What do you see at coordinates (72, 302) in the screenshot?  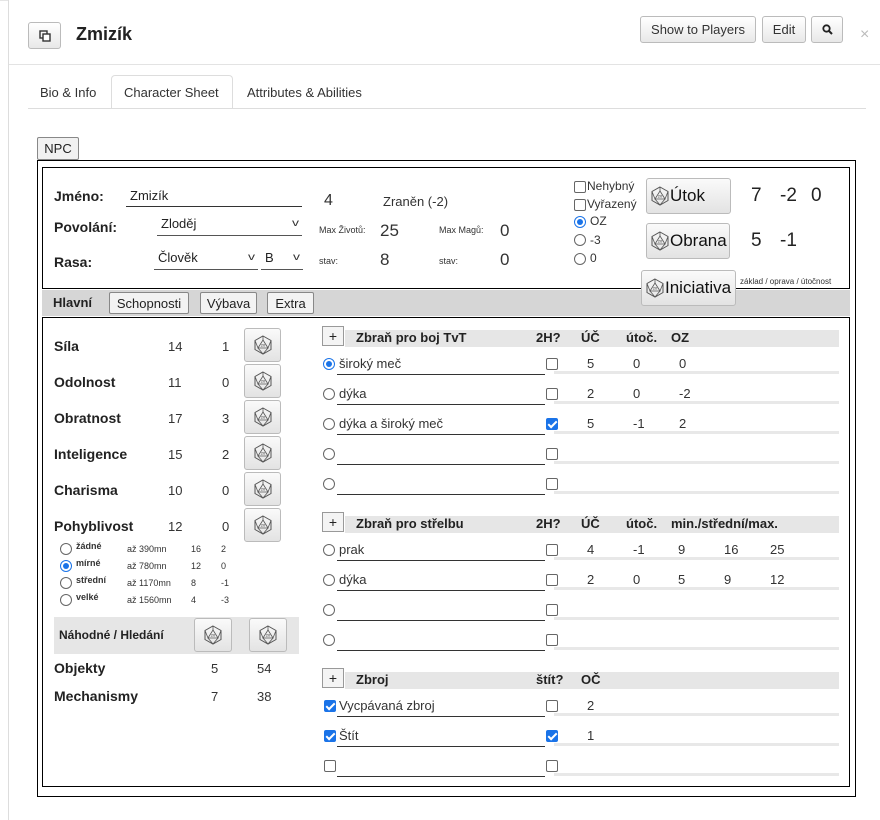 I see `subtab-hlavni: Hlavní` at bounding box center [72, 302].